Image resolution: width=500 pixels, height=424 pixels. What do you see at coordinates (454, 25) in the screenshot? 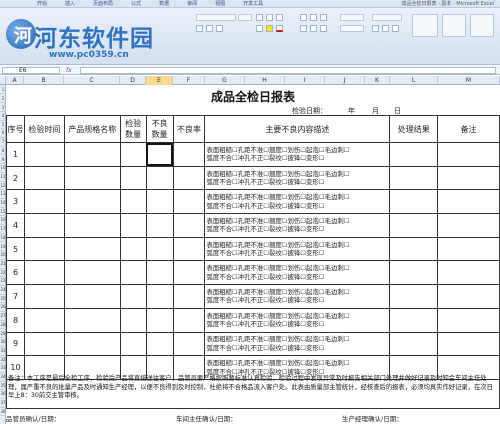
I see `format-table-button` at bounding box center [454, 25].